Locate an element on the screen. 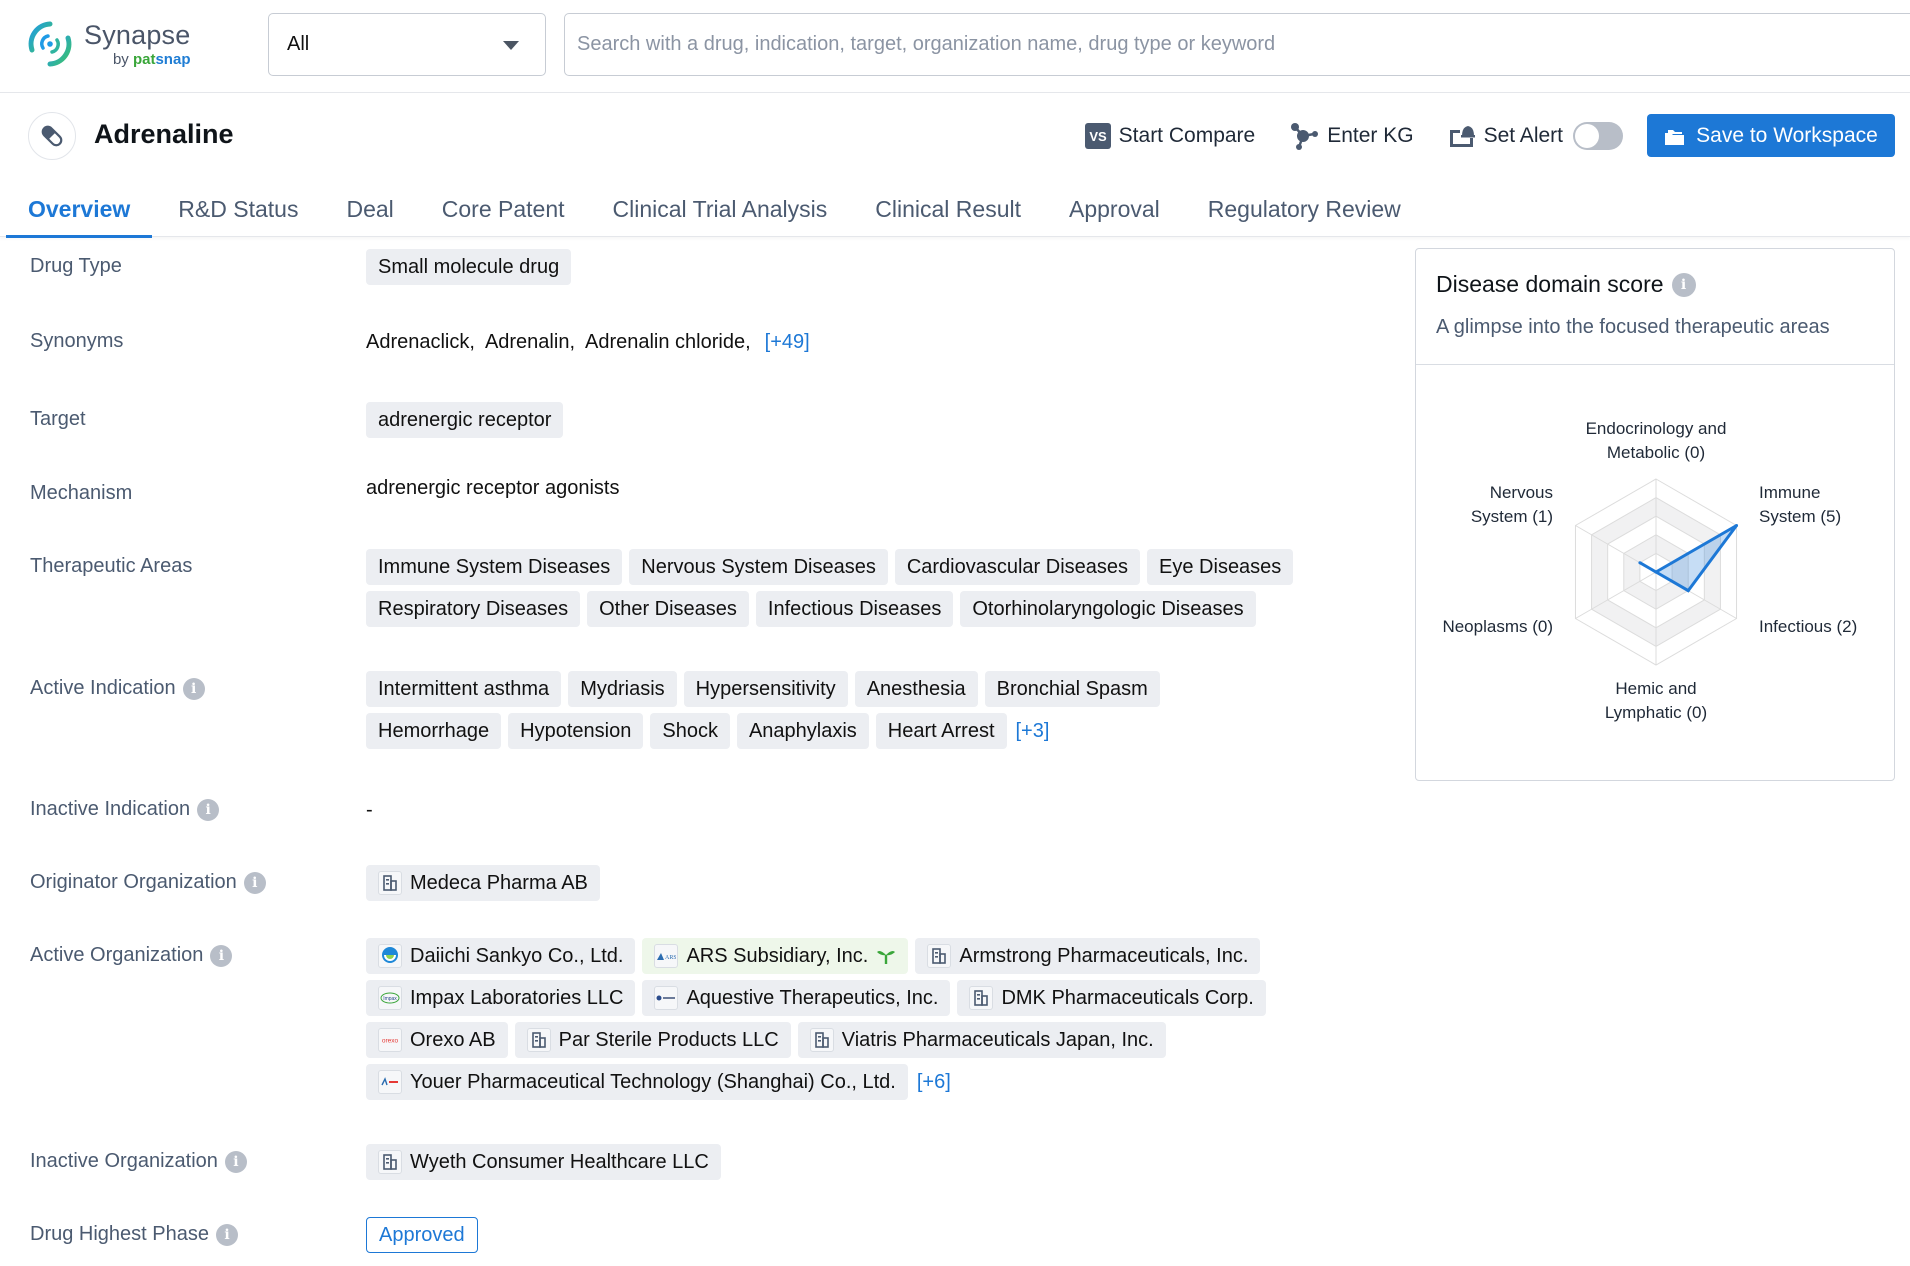  field-label: Drug Type is located at coordinates (76, 266).